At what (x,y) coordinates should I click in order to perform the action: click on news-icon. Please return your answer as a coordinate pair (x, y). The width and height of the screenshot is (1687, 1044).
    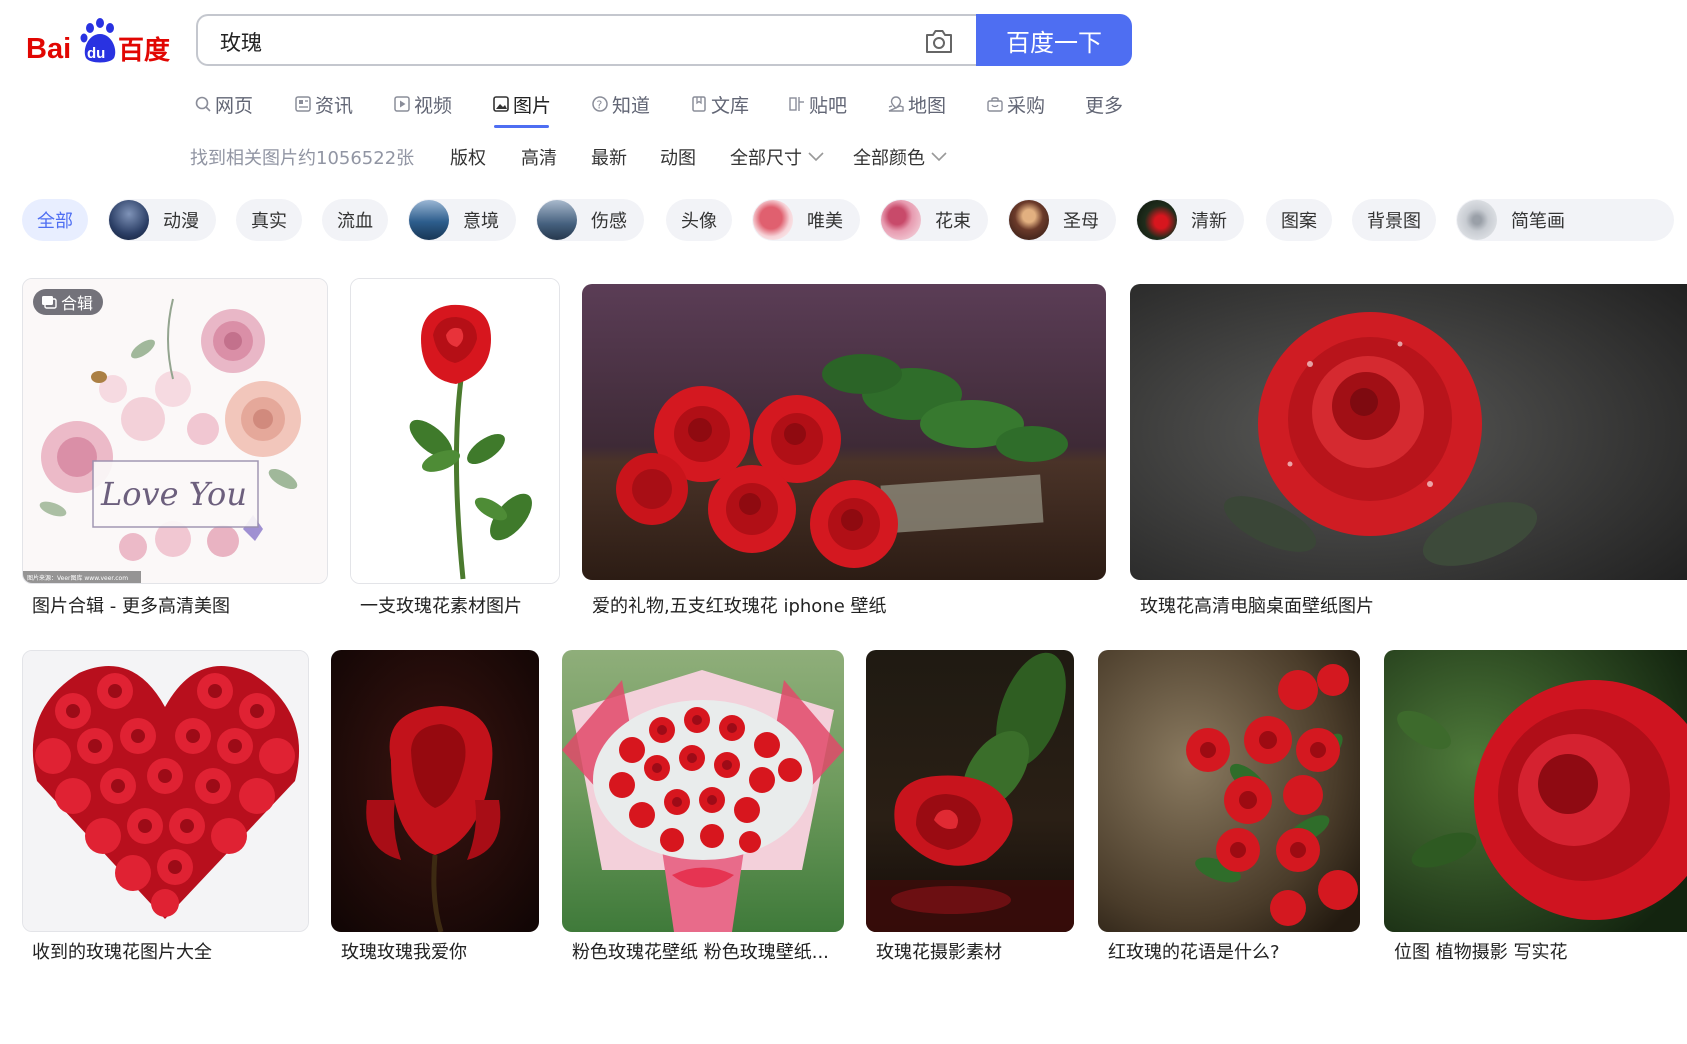
    Looking at the image, I should click on (303, 104).